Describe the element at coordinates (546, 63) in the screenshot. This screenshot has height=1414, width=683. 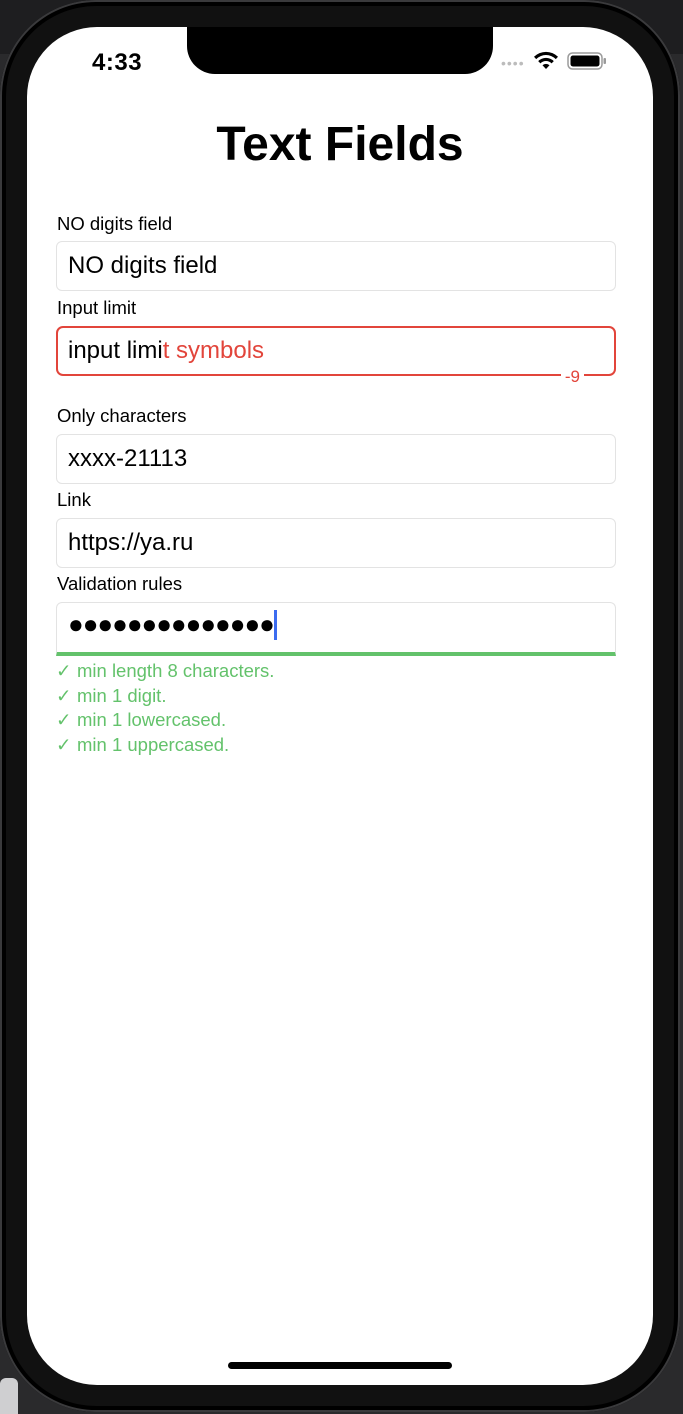
I see `wifi-icon` at that location.